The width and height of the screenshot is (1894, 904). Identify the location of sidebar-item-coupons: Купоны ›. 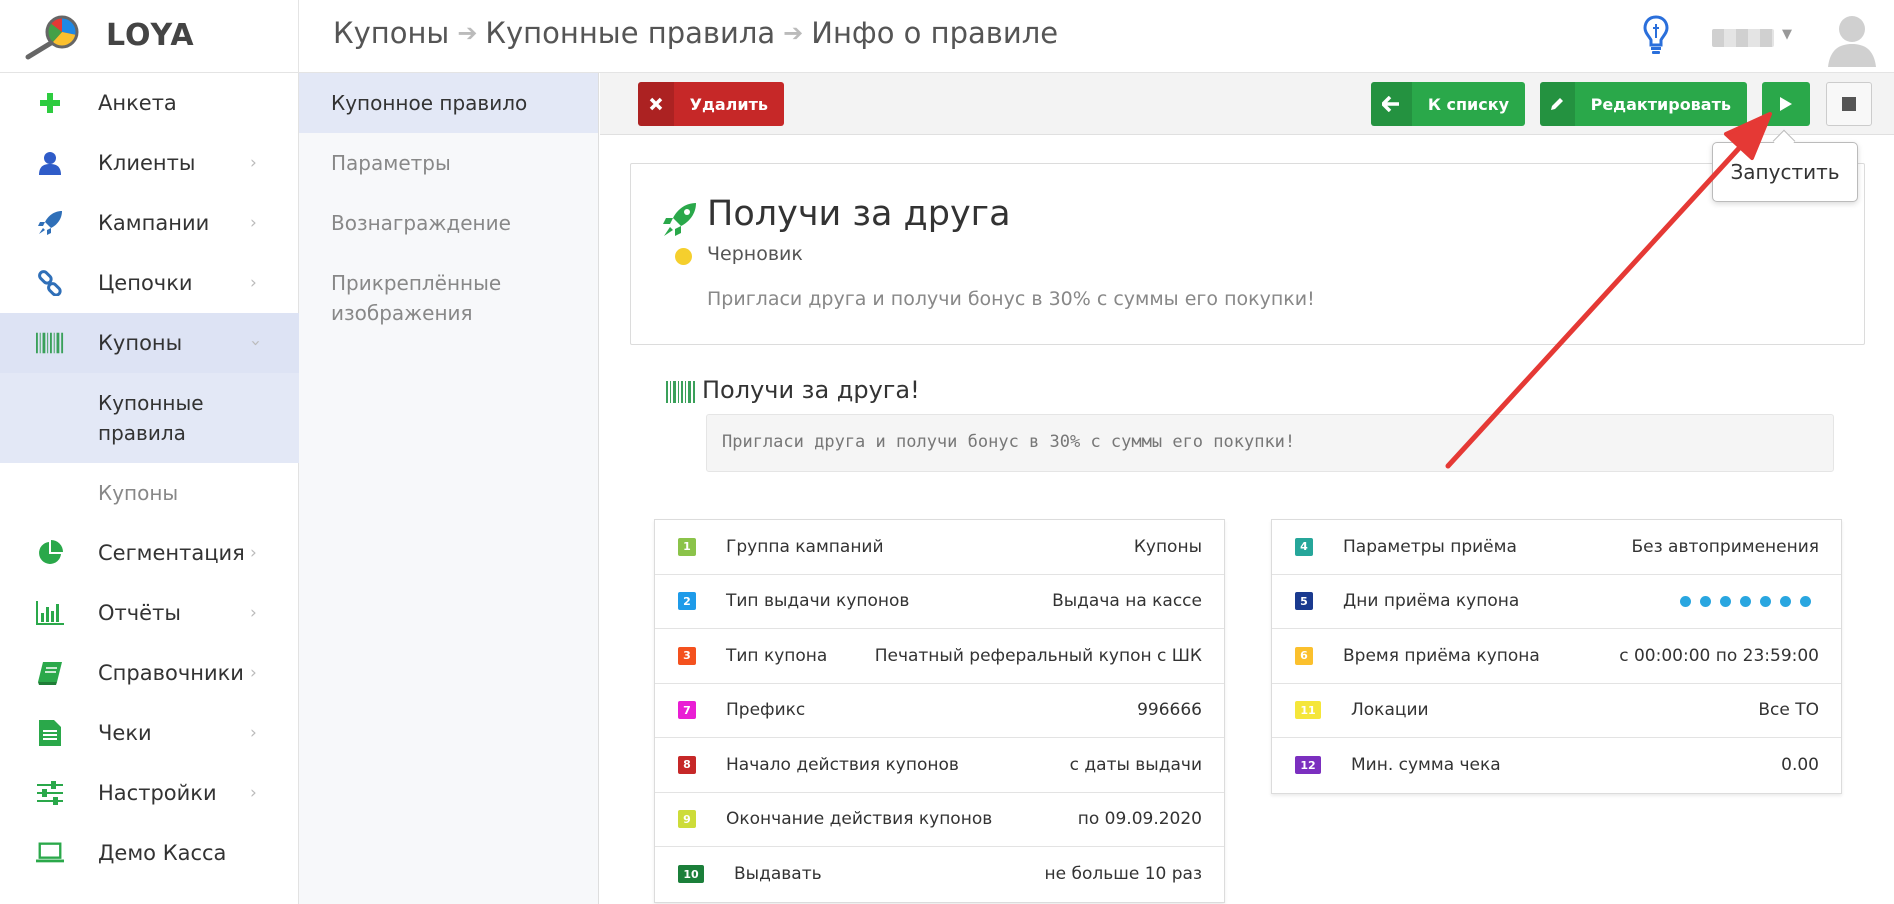
(149, 343).